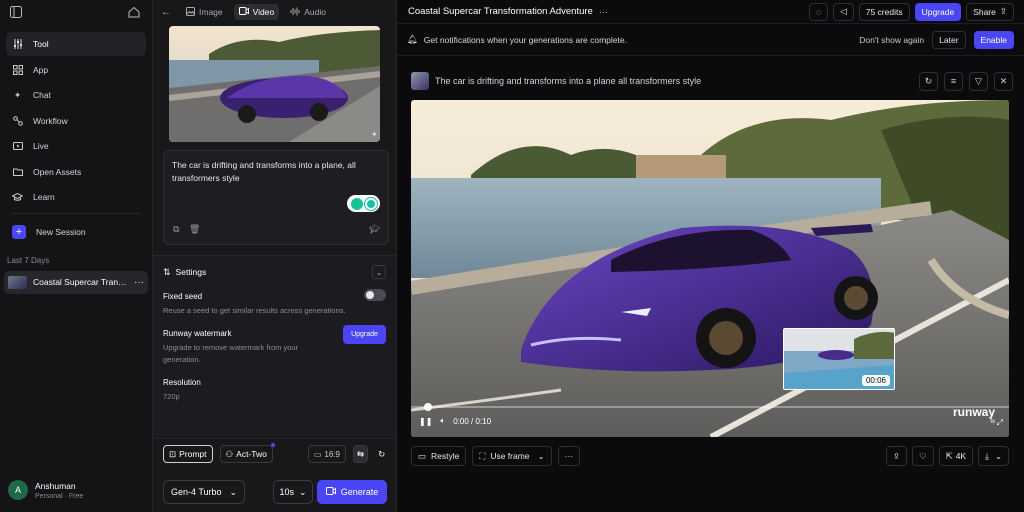 The height and width of the screenshot is (512, 1024). I want to click on pause-icon: ❚❚, so click(425, 421).